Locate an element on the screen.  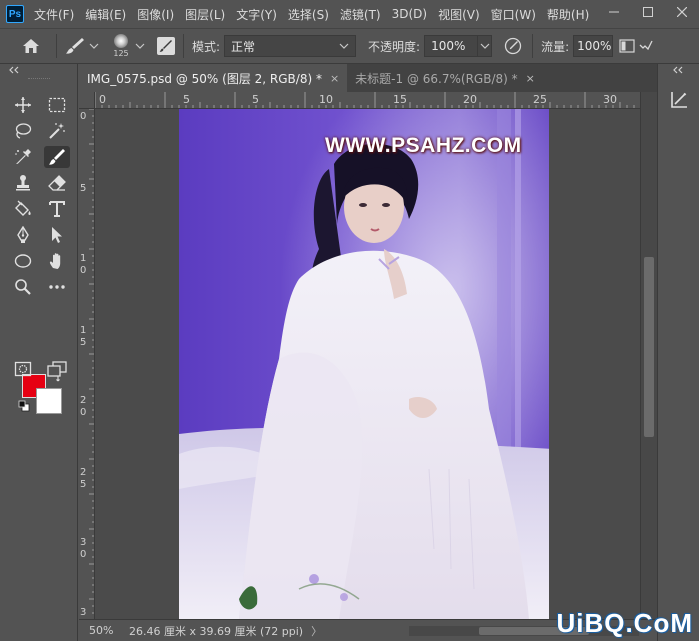
eraser-tool is located at coordinates (57, 183).